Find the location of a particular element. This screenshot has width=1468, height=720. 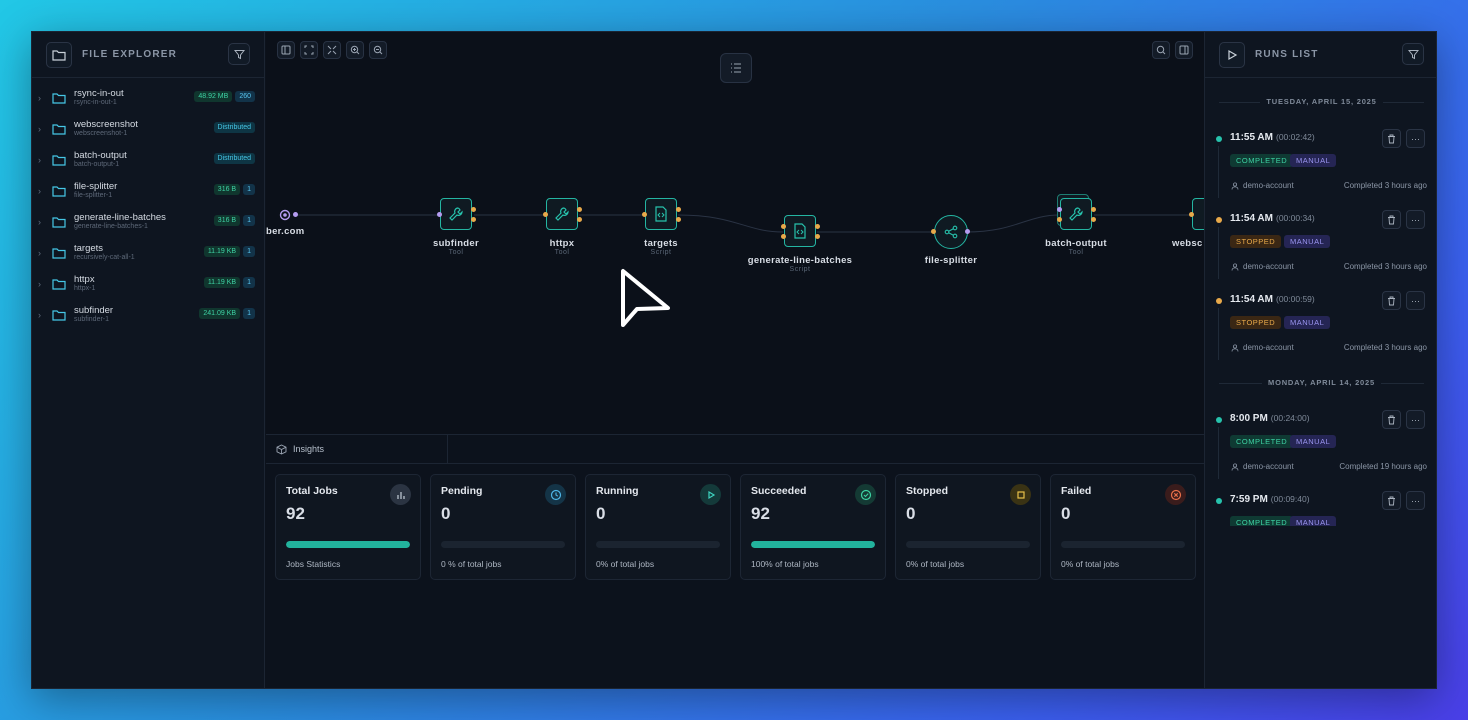

distributed-badge: Distributed is located at coordinates (234, 127).